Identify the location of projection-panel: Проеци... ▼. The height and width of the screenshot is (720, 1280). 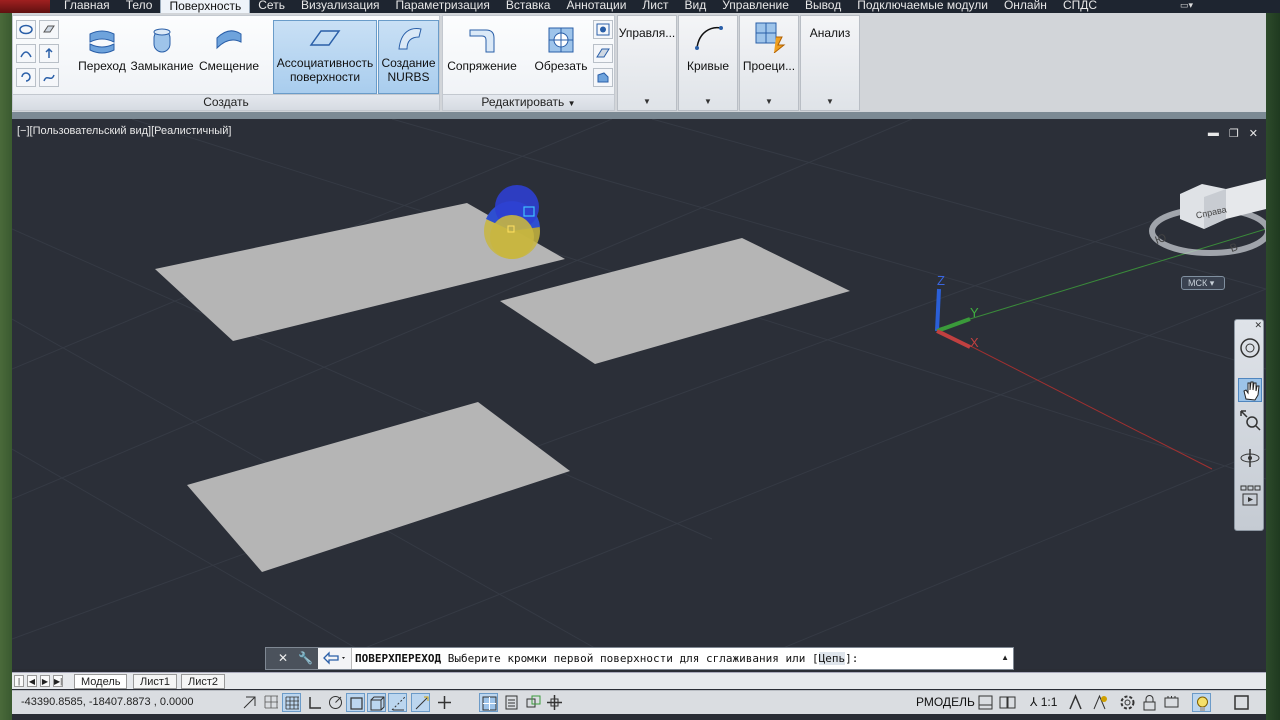
(769, 63).